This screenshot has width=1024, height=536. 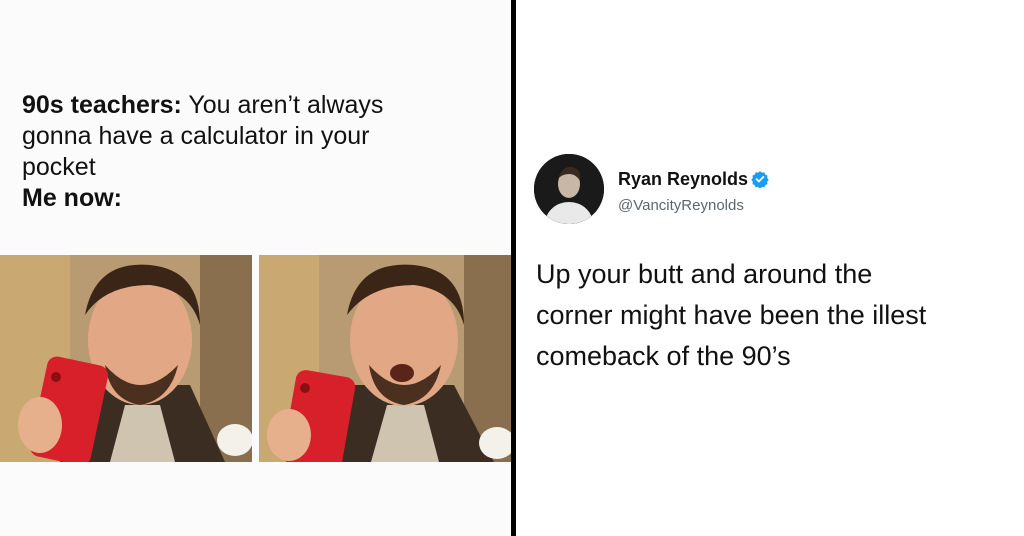 I want to click on verified-badge-icon, so click(x=760, y=179).